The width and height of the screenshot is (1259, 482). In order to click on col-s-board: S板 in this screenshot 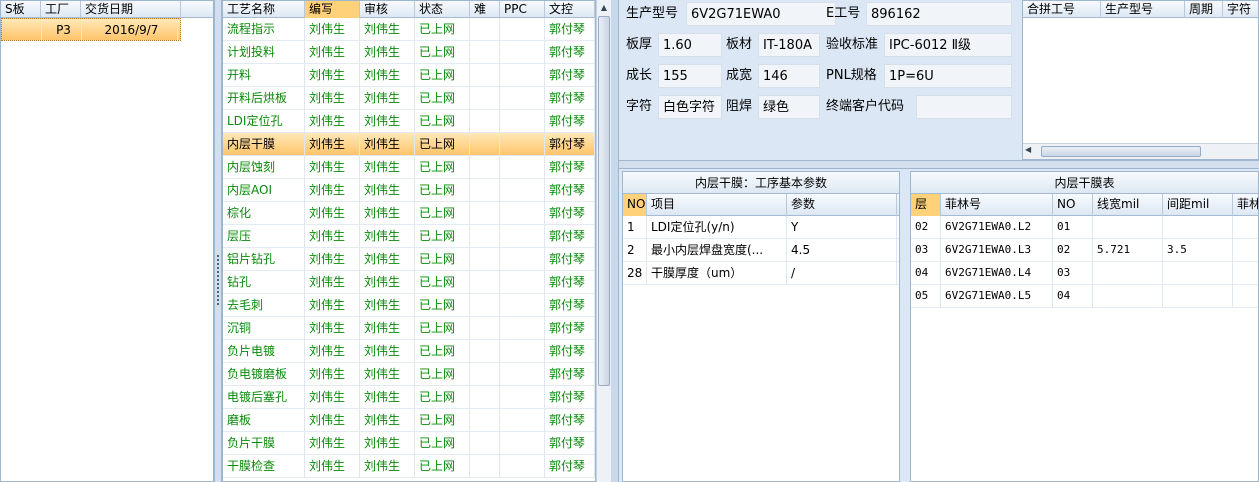, I will do `click(21, 9)`.